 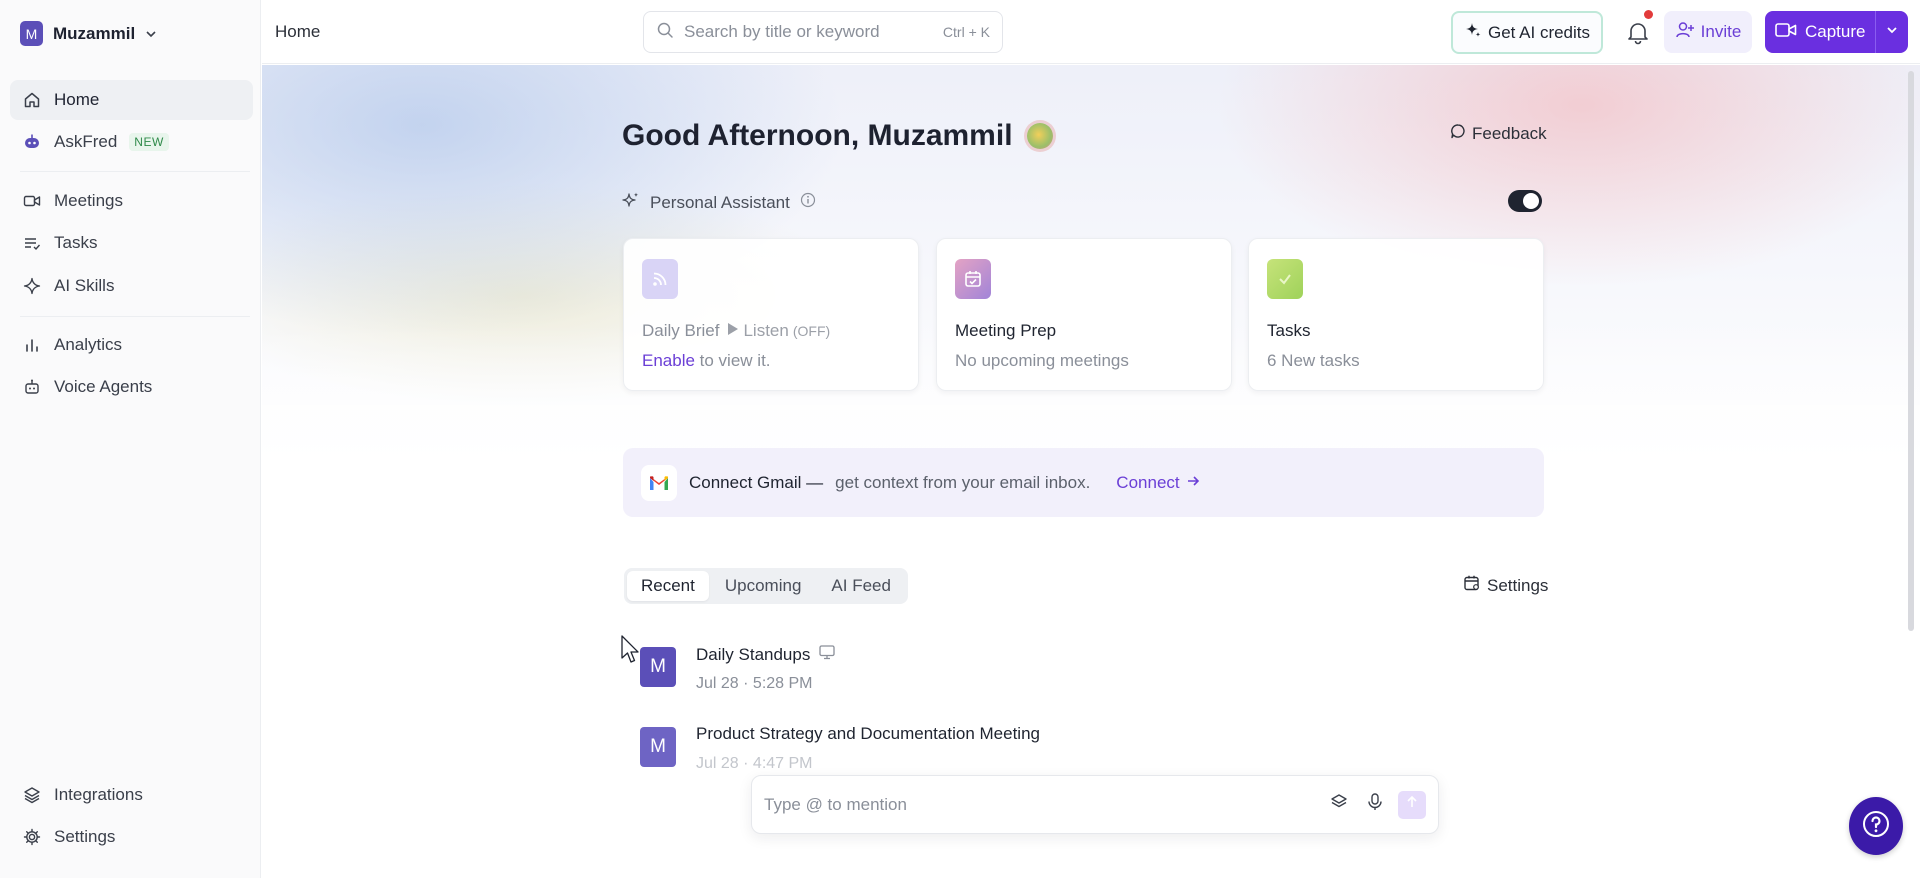 What do you see at coordinates (131, 243) in the screenshot?
I see `sidebar-item-tasks: Tasks` at bounding box center [131, 243].